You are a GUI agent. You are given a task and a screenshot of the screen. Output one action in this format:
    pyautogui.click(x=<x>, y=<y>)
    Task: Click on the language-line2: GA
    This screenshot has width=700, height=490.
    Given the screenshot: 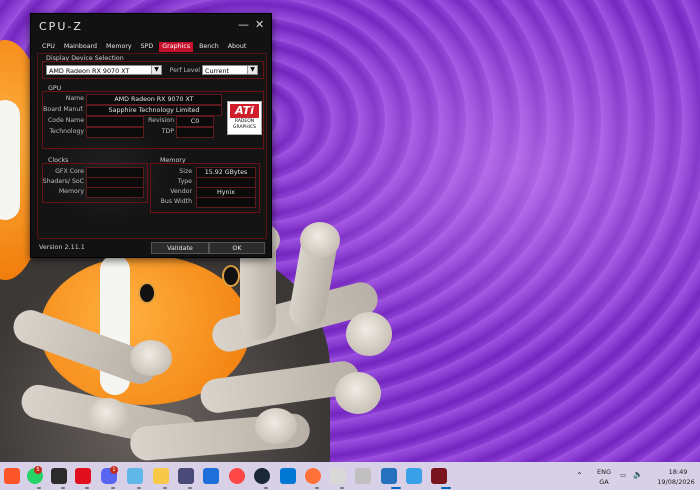 What is the action you would take?
    pyautogui.click(x=604, y=482)
    